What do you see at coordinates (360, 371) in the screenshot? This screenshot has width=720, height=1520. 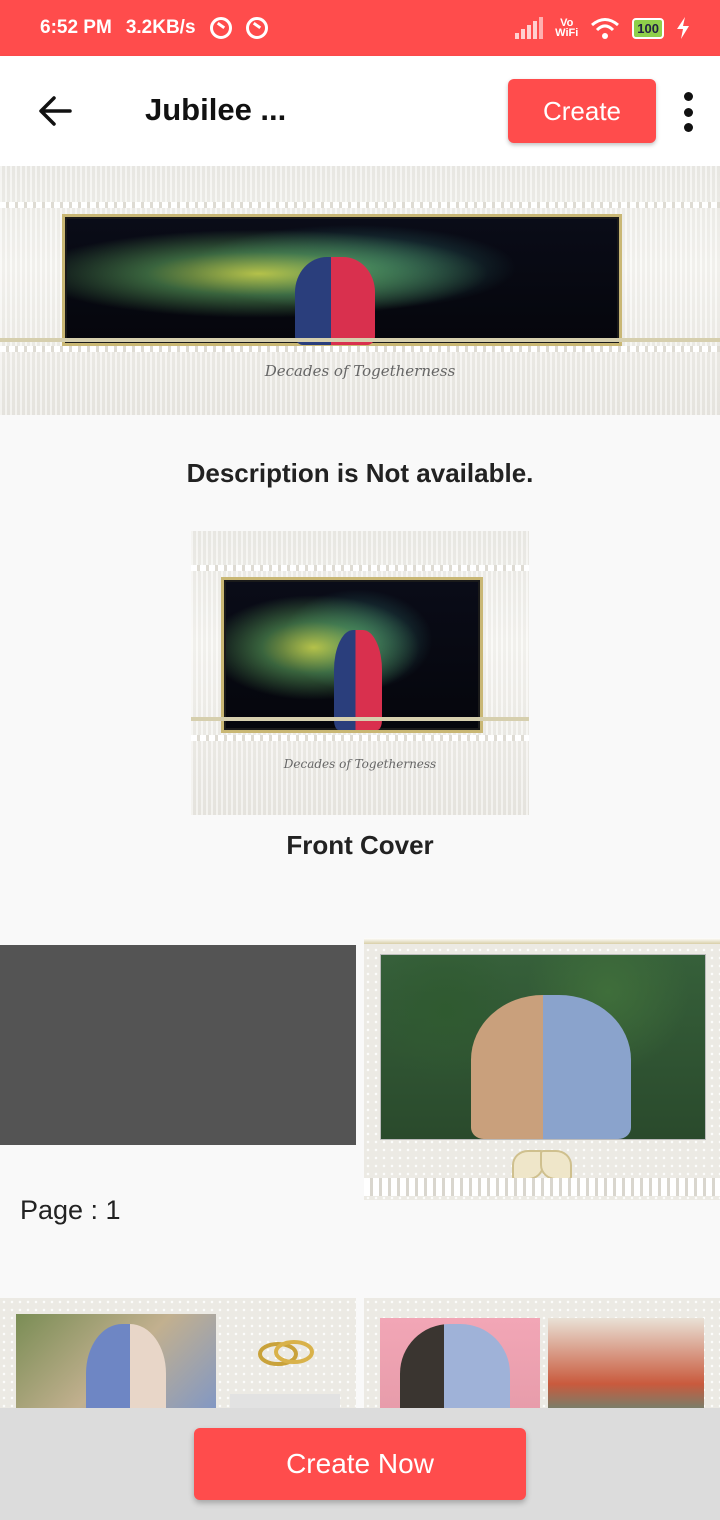 I see `banner-caption: Decades of Togetherness` at bounding box center [360, 371].